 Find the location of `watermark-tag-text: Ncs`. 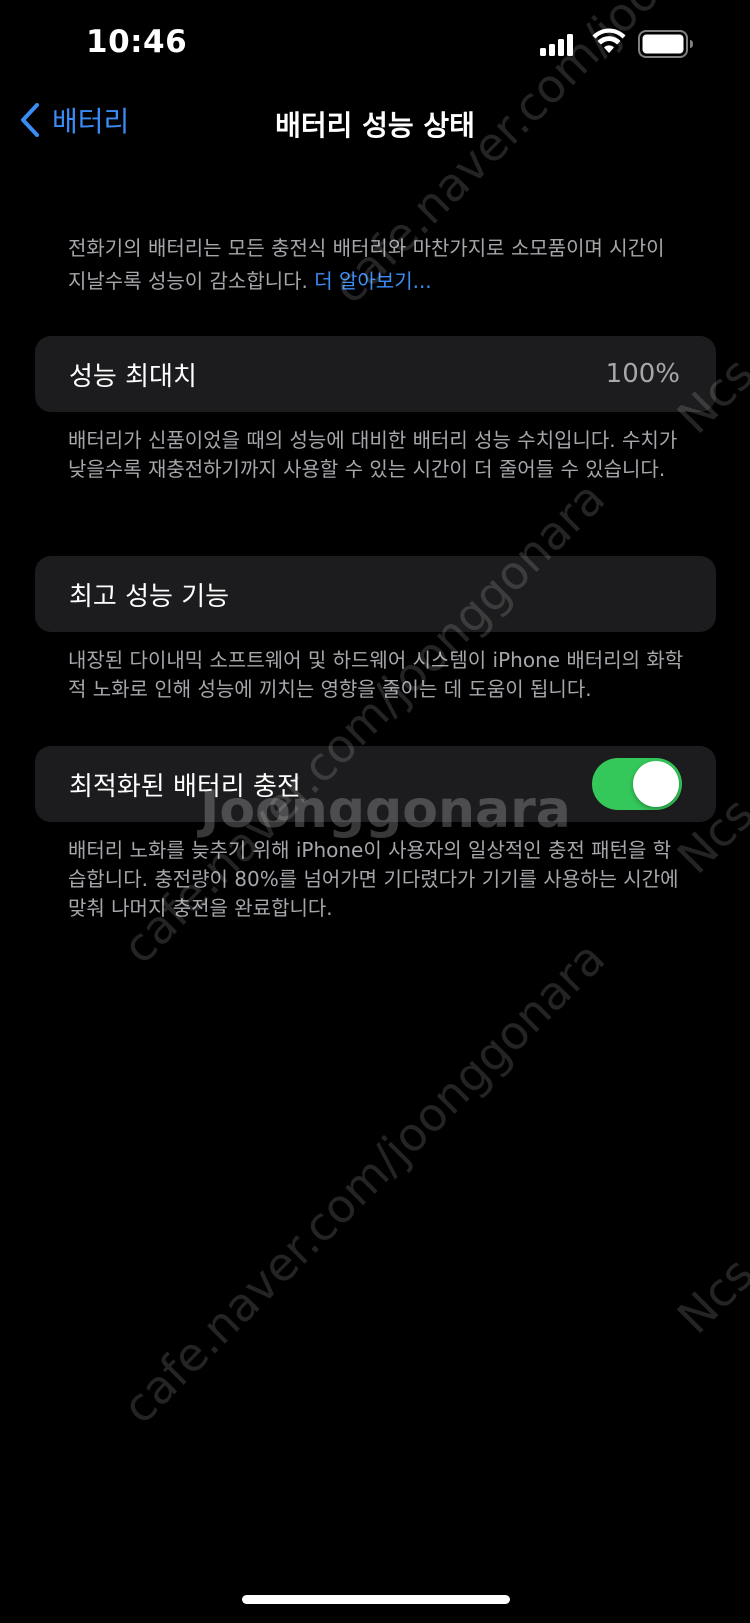

watermark-tag-text: Ncs is located at coordinates (708, 1295).